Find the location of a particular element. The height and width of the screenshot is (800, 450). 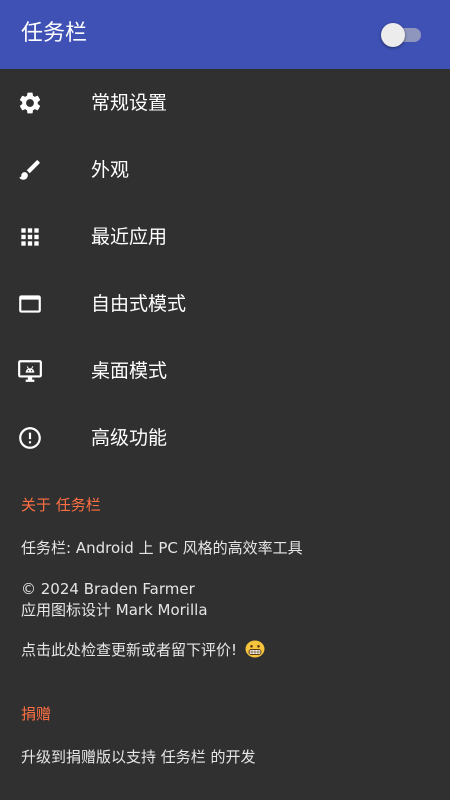

menu-item-recent-apps: 最近应用 is located at coordinates (225, 236).